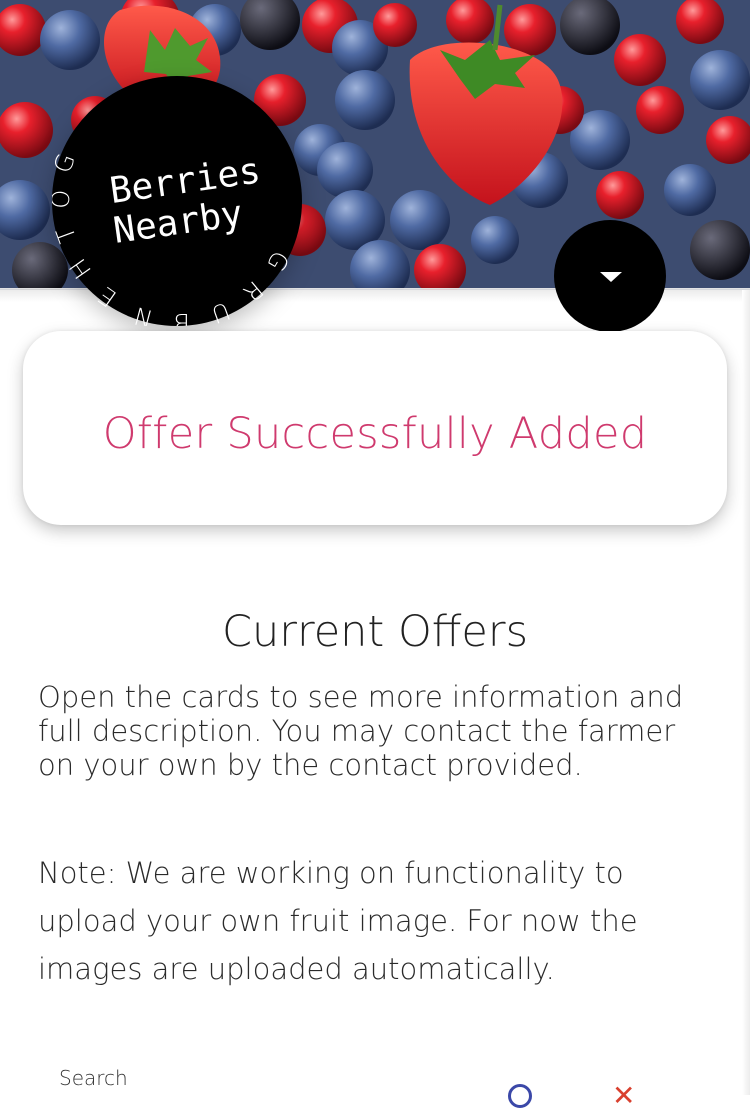 This screenshot has height=1112, width=750. What do you see at coordinates (375, 434) in the screenshot?
I see `alert-message: Offer Successfully Added` at bounding box center [375, 434].